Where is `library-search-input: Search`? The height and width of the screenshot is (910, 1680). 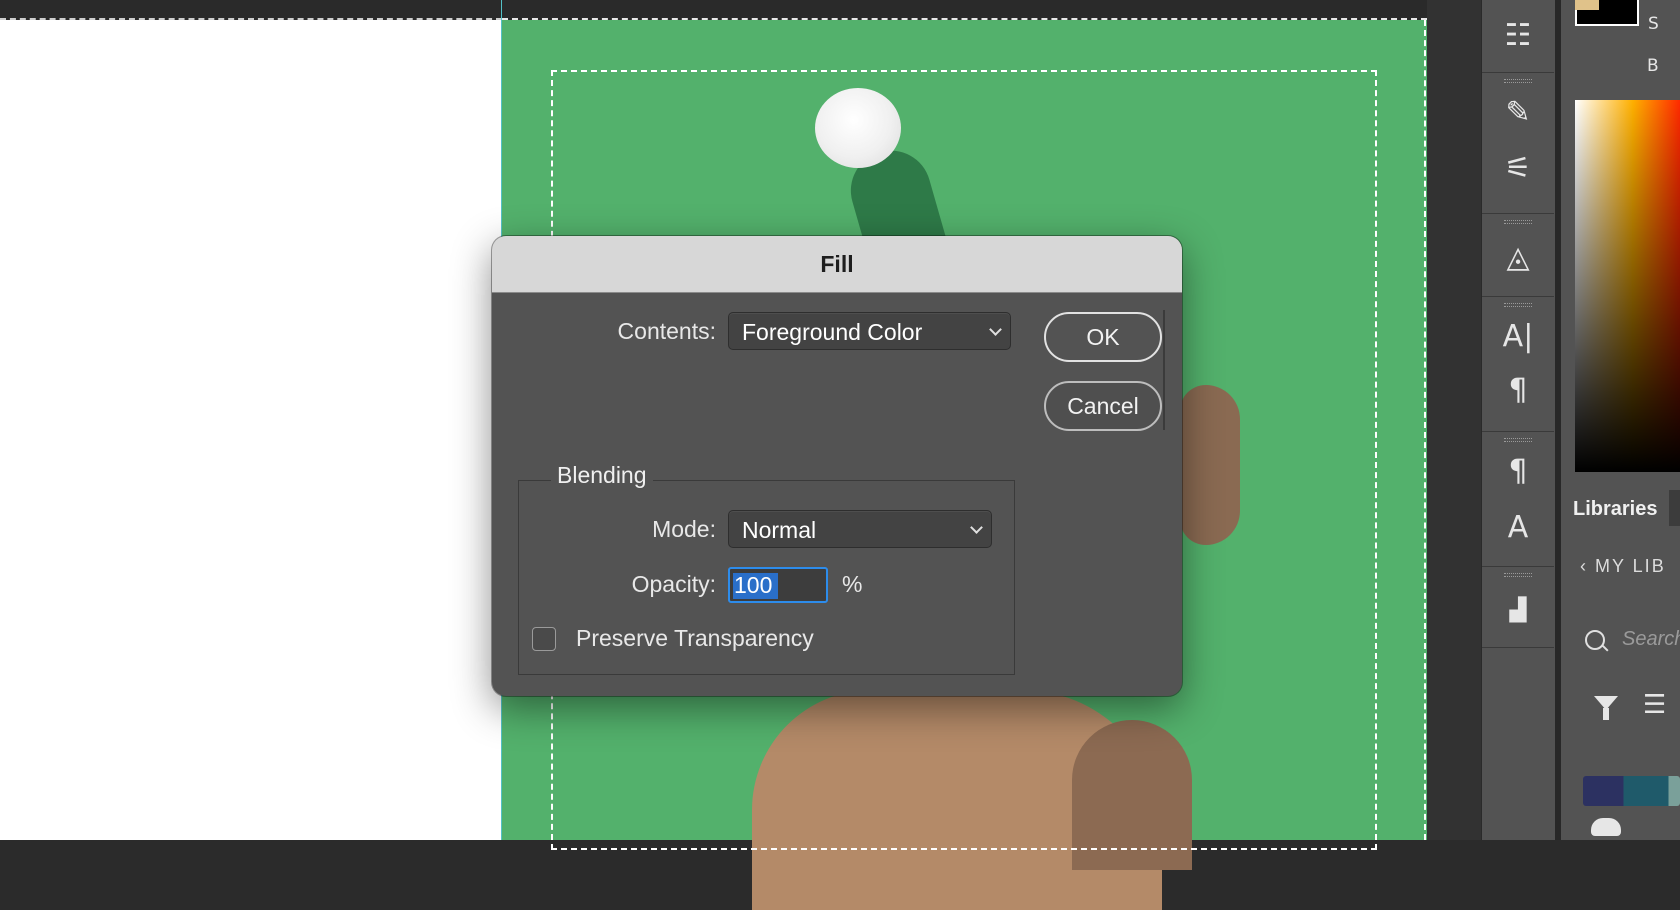
library-search-input: Search is located at coordinates (1651, 639).